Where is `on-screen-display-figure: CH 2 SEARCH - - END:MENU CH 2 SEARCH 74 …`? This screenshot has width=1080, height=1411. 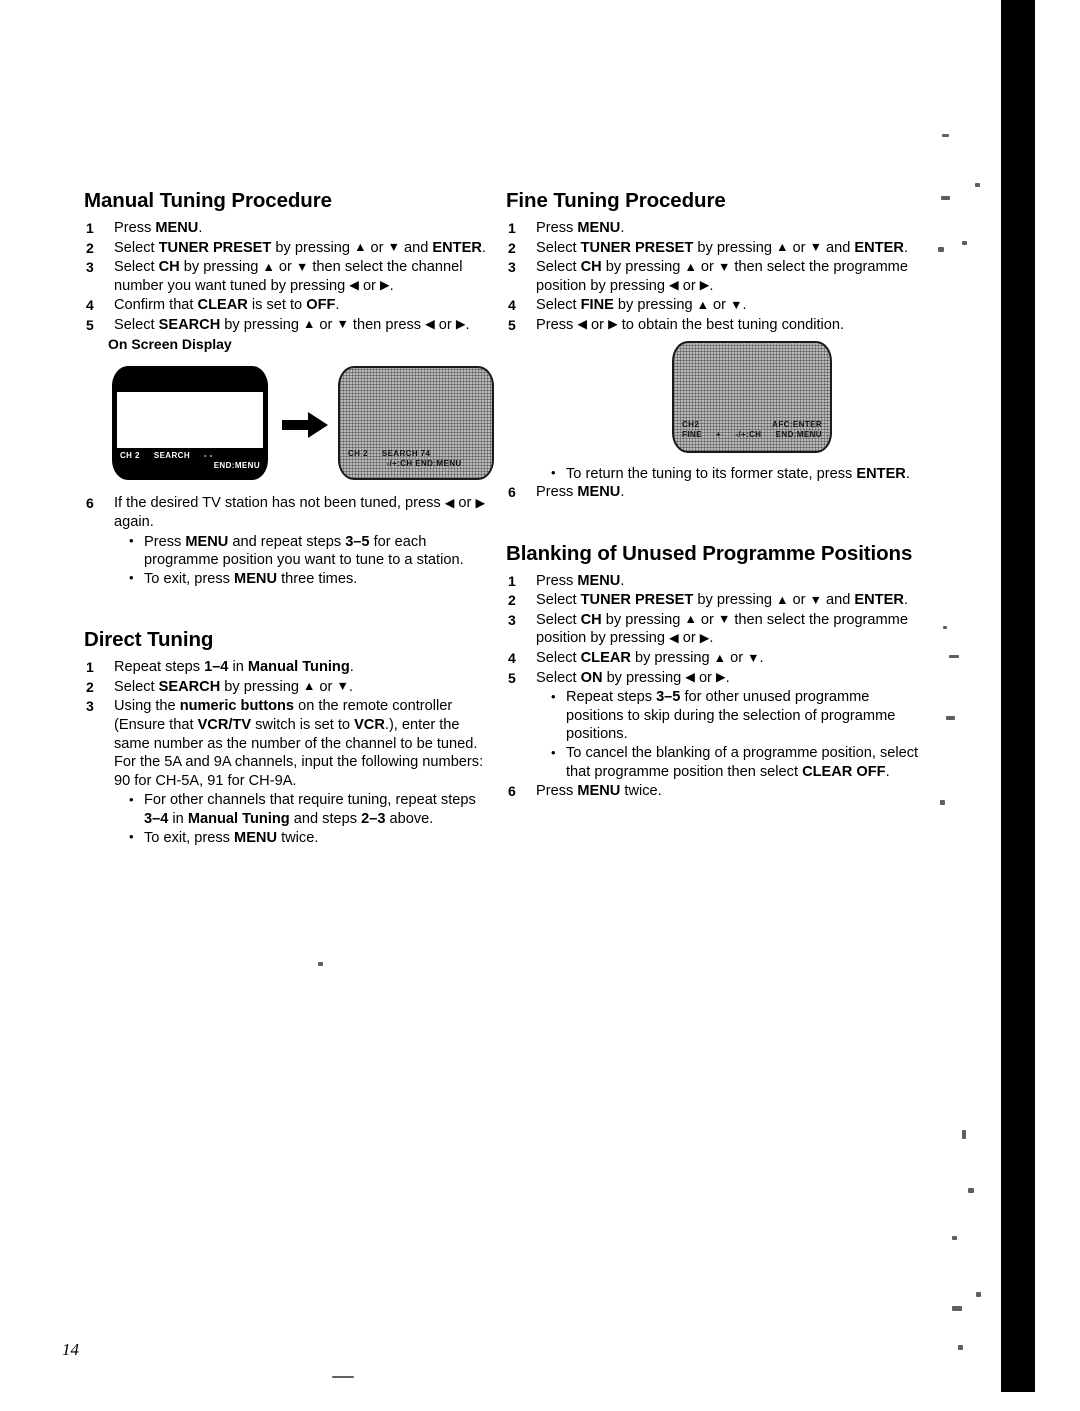 on-screen-display-figure: CH 2 SEARCH - - END:MENU CH 2 SEARCH 74 … is located at coordinates (301, 424).